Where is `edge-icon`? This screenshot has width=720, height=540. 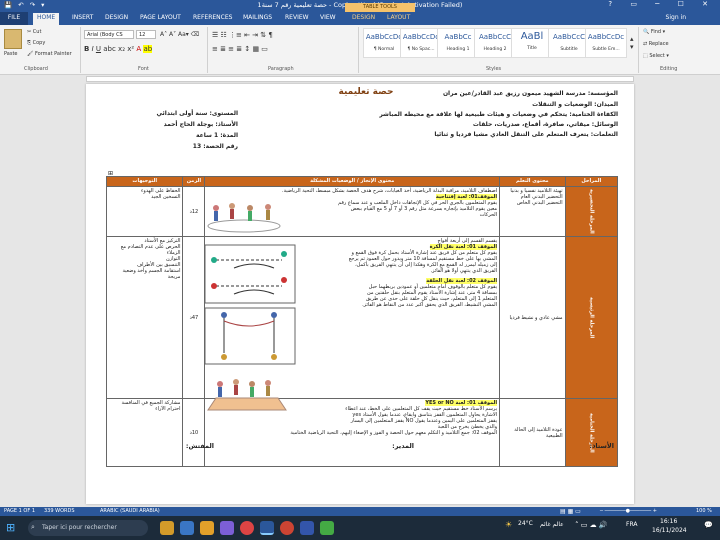 edge-icon is located at coordinates (187, 528).